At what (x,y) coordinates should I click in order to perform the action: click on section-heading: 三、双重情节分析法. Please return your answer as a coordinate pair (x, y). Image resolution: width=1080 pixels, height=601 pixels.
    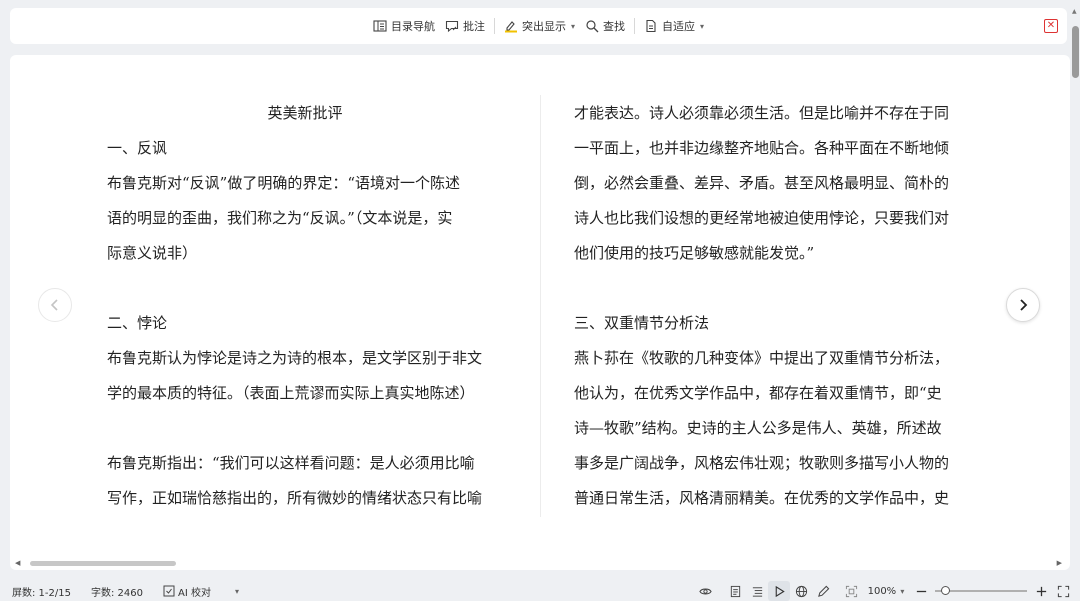
    Looking at the image, I should click on (642, 323).